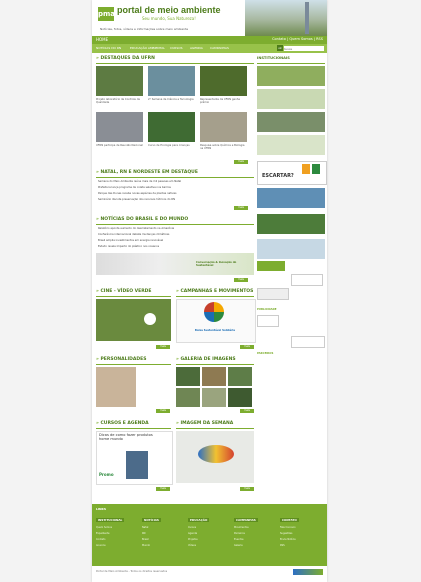  I want to click on footer-link: Anuncie, so click(101, 545).